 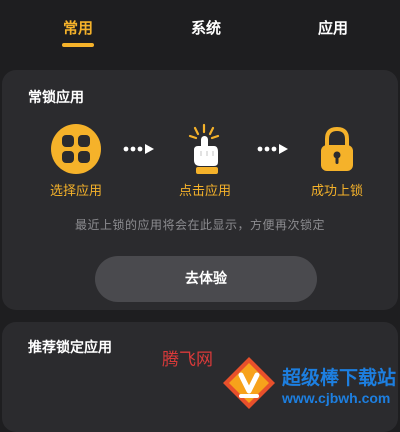 I want to click on card-title: 常锁应用, so click(x=56, y=98).